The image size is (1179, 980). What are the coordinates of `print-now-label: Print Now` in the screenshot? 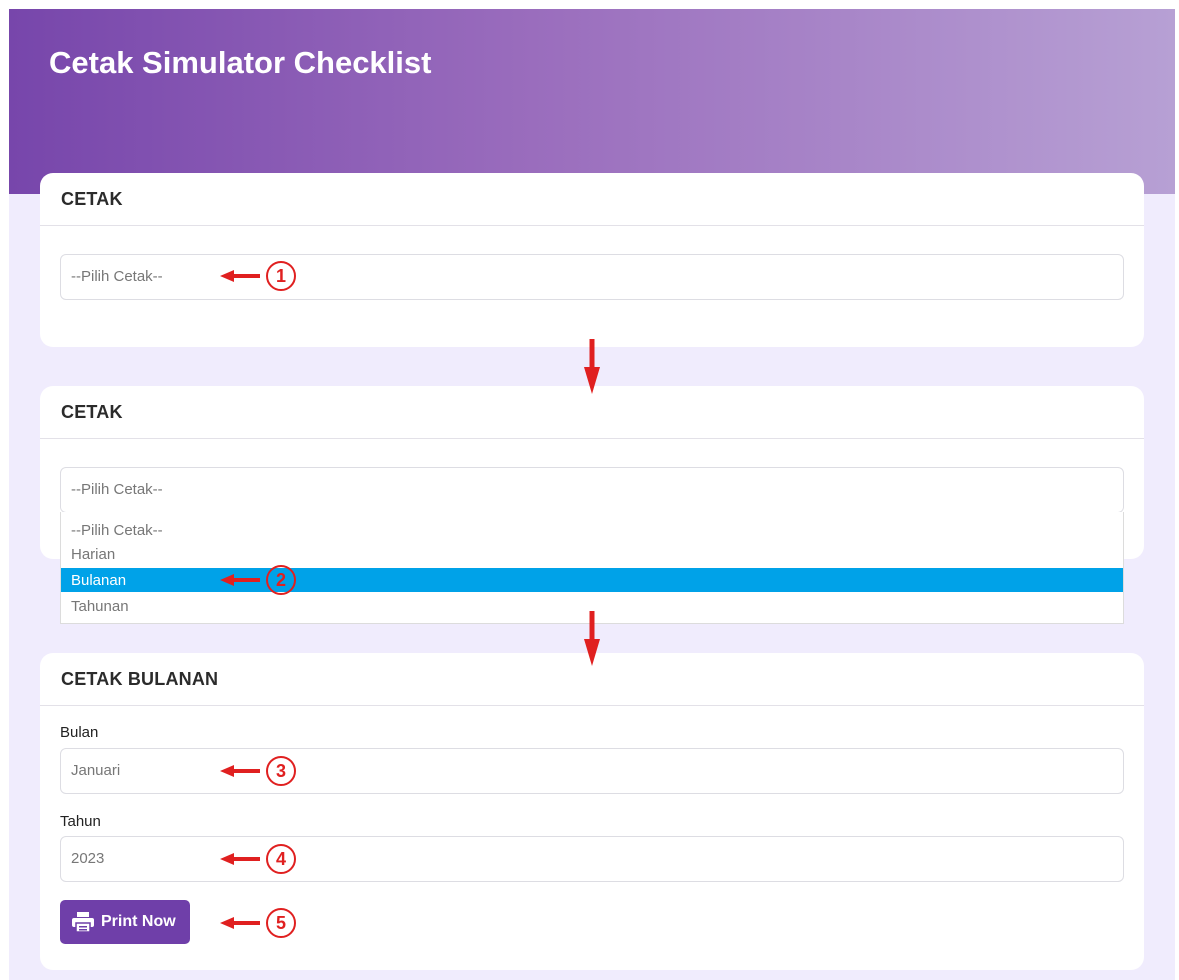 It's located at (138, 921).